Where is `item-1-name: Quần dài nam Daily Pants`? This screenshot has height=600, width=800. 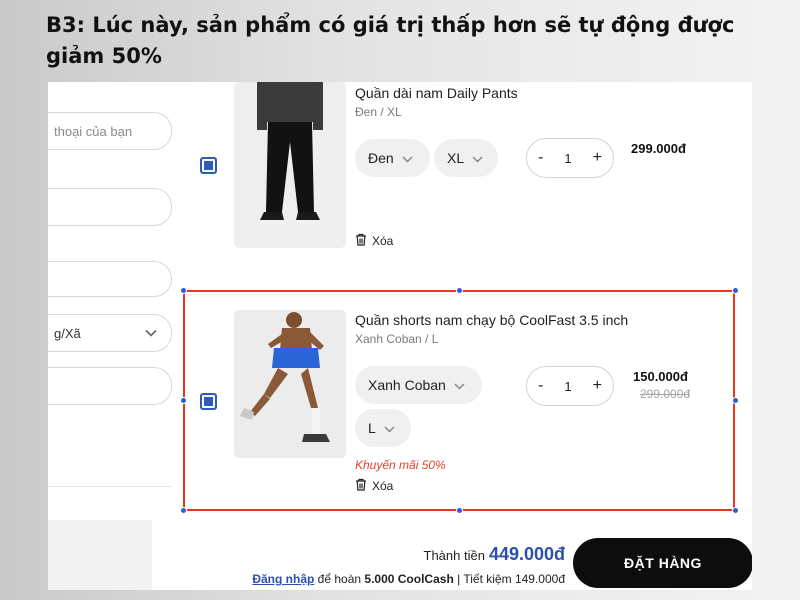
item-1-name: Quần dài nam Daily Pants is located at coordinates (436, 93).